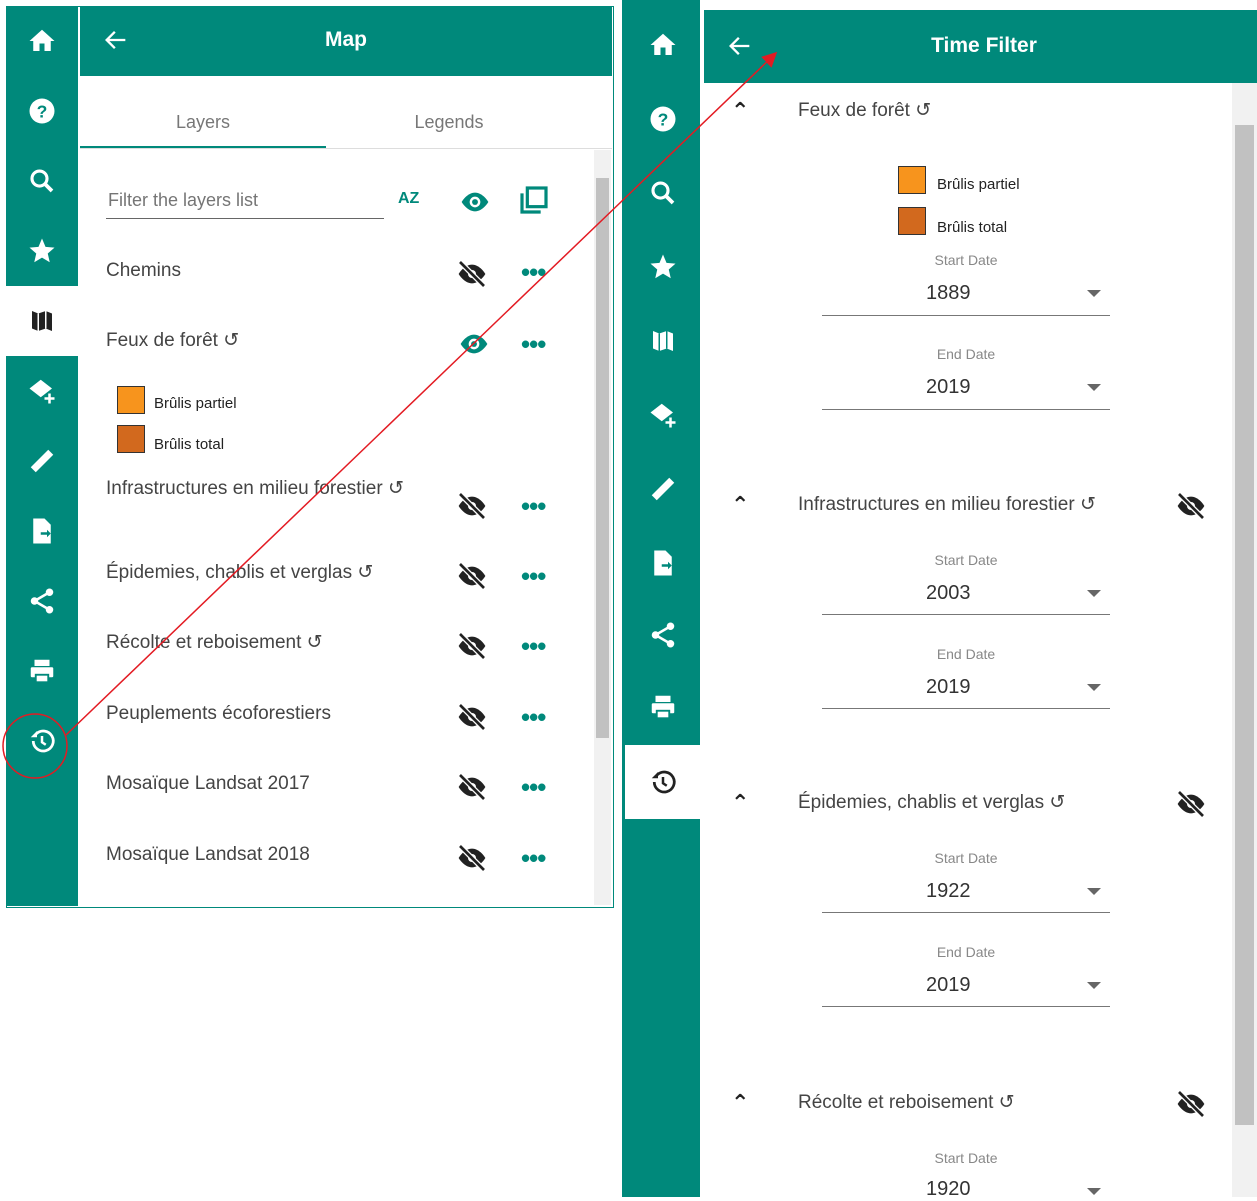 This screenshot has width=1257, height=1201. I want to click on star-icon, so click(42, 250).